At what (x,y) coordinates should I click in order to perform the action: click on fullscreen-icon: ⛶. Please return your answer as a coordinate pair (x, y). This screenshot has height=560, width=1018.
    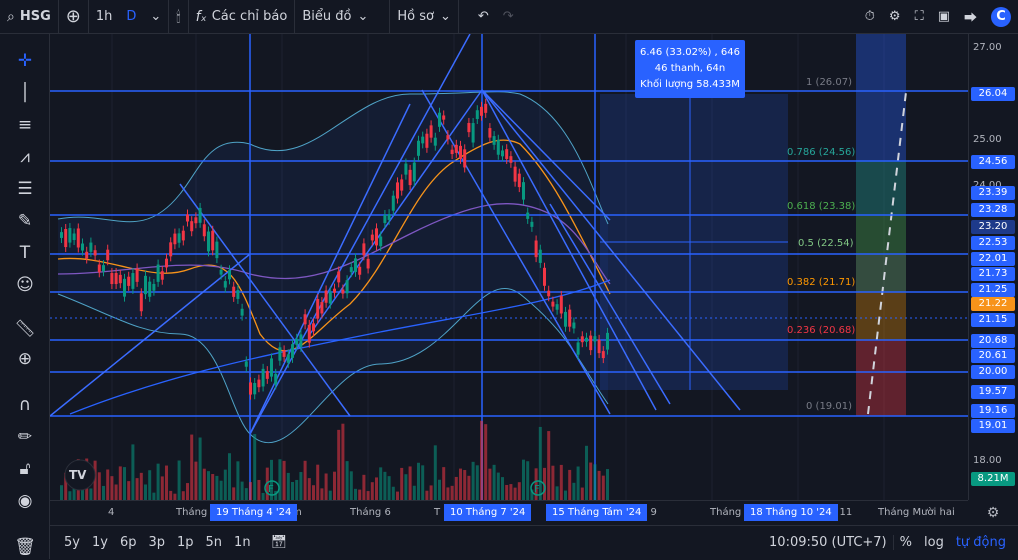
    Looking at the image, I should click on (919, 16).